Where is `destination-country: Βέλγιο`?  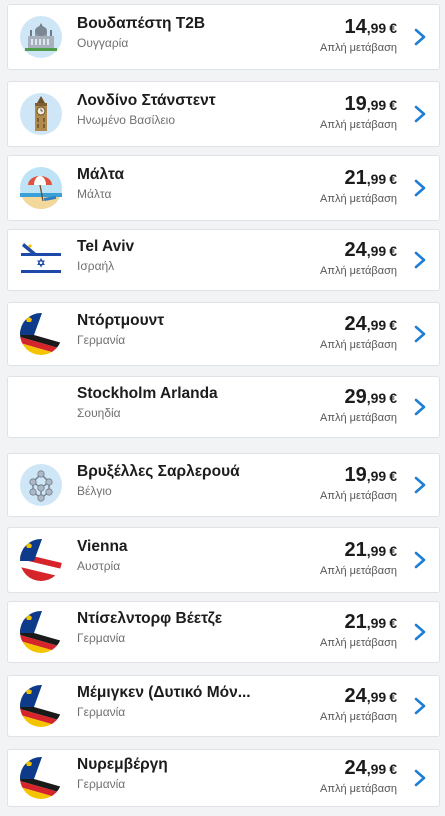 destination-country: Βέλγιο is located at coordinates (94, 491).